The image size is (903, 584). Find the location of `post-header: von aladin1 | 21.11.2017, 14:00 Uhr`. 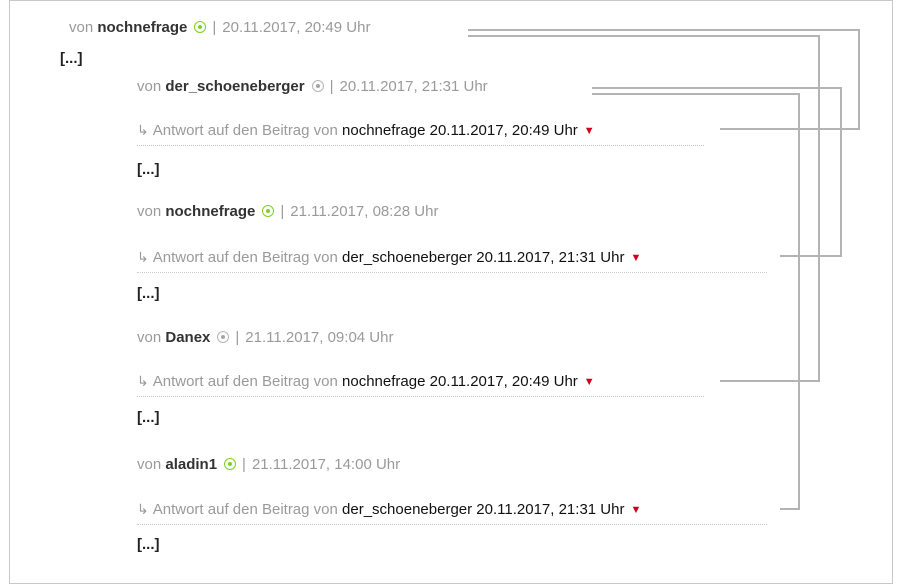

post-header: von aladin1 | 21.11.2017, 14:00 Uhr is located at coordinates (268, 465).